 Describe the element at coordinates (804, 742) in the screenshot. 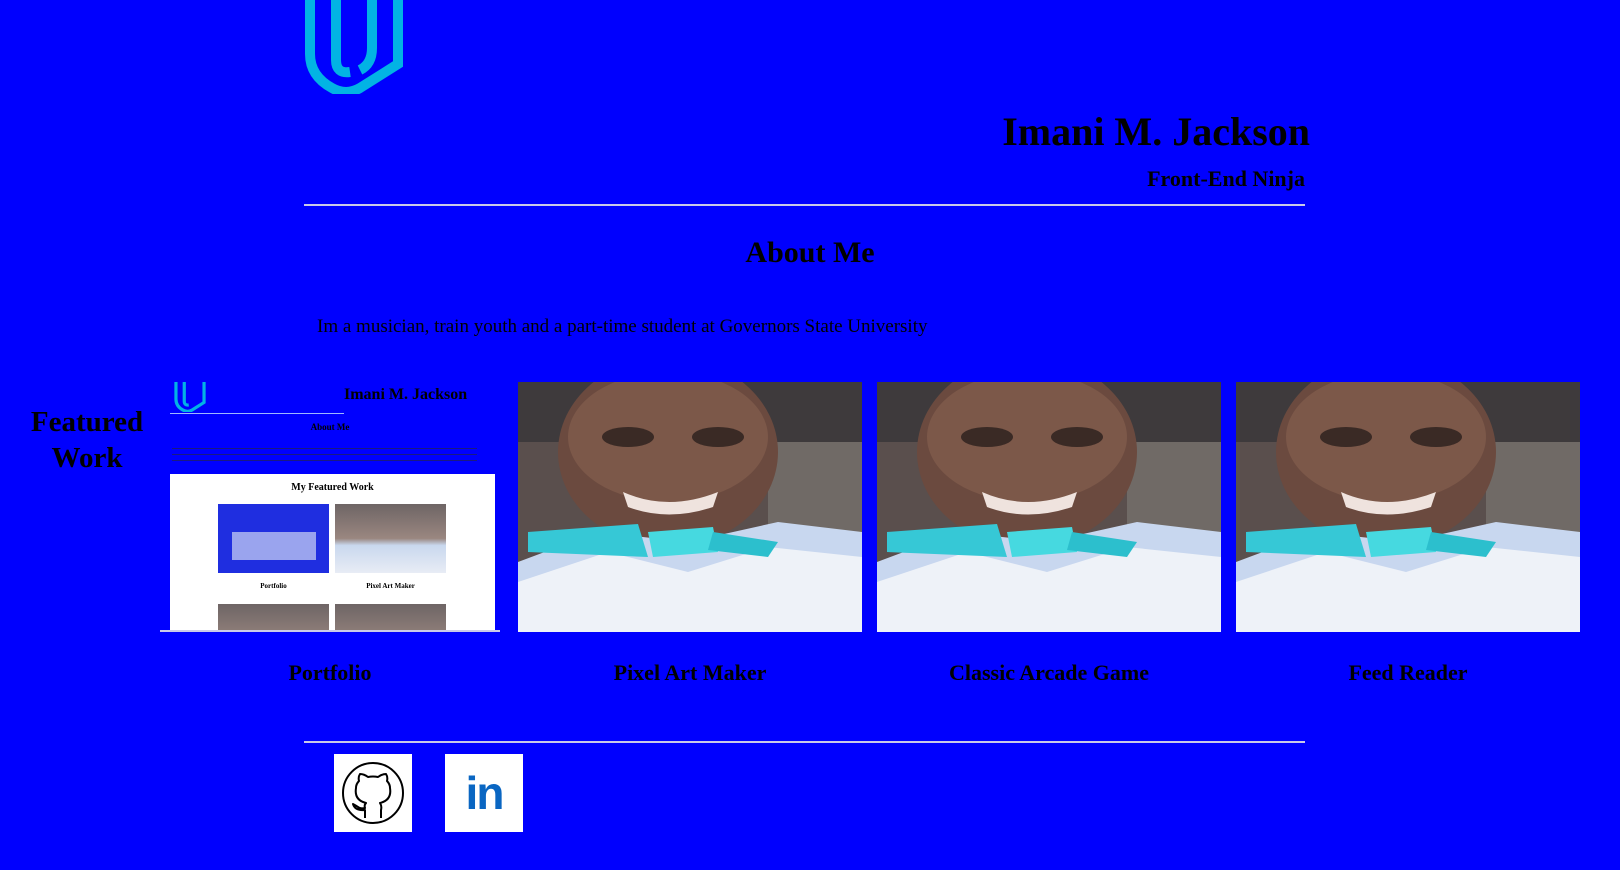

I see `footer-divider` at that location.